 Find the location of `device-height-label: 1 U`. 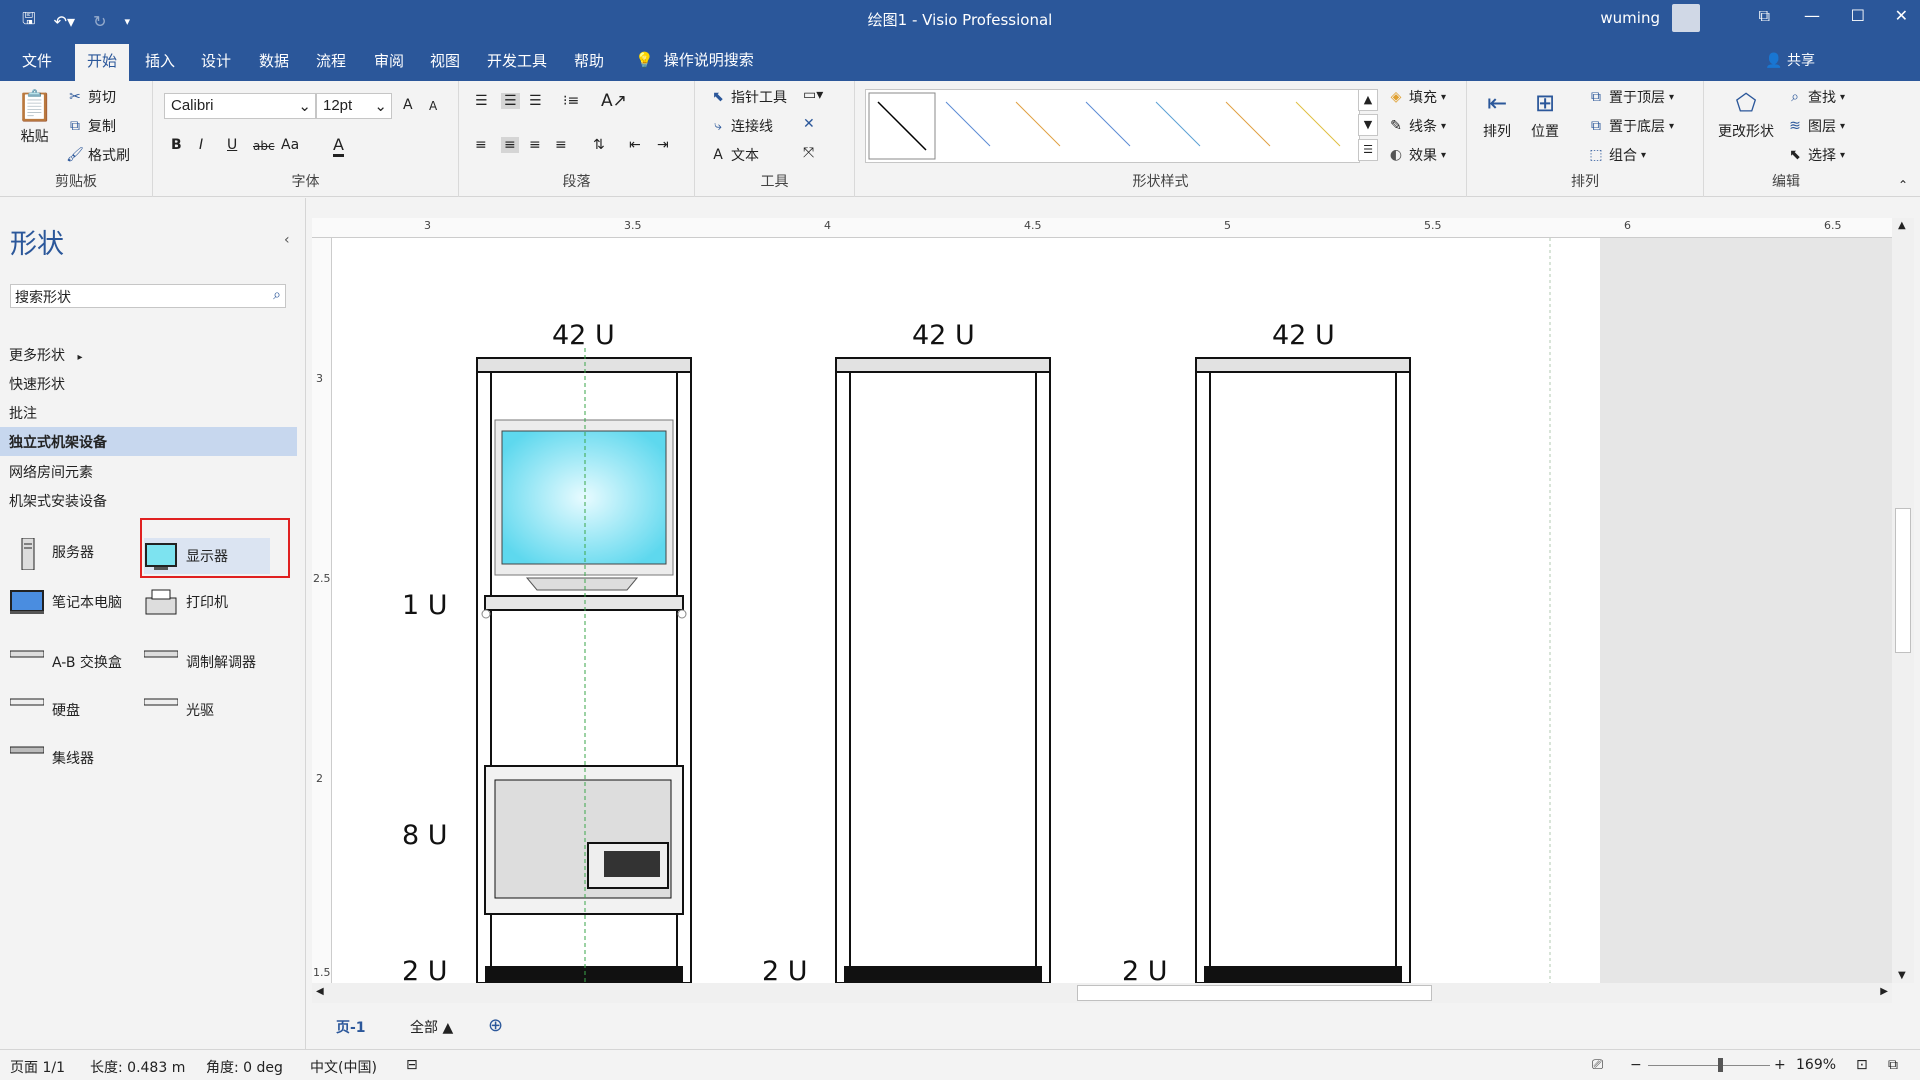

device-height-label: 1 U is located at coordinates (425, 605).